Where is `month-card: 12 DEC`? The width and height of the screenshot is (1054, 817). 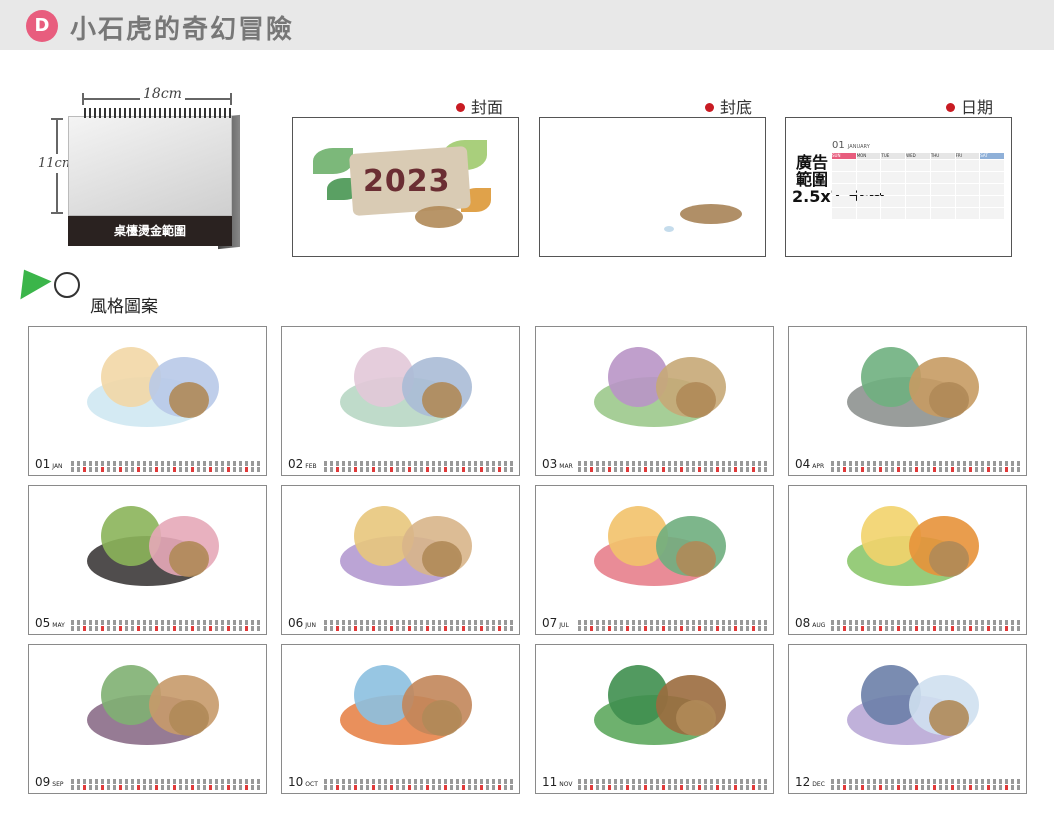
month-card: 12 DEC is located at coordinates (907, 719).